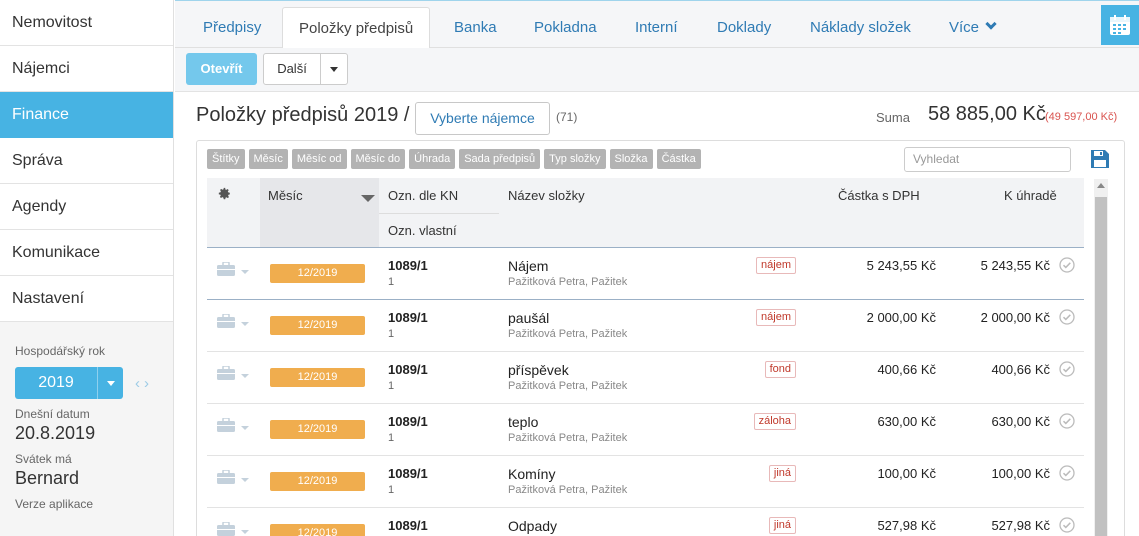 Image resolution: width=1139 pixels, height=536 pixels. What do you see at coordinates (423, 195) in the screenshot?
I see `column-header-kn: Ozn. dle KN` at bounding box center [423, 195].